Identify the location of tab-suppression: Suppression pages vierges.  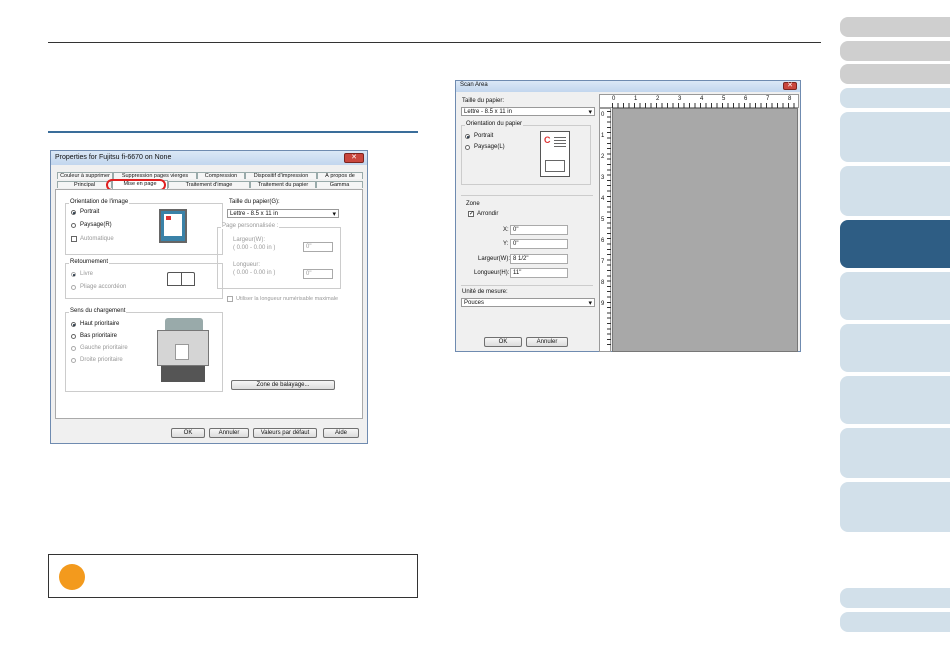
(155, 175).